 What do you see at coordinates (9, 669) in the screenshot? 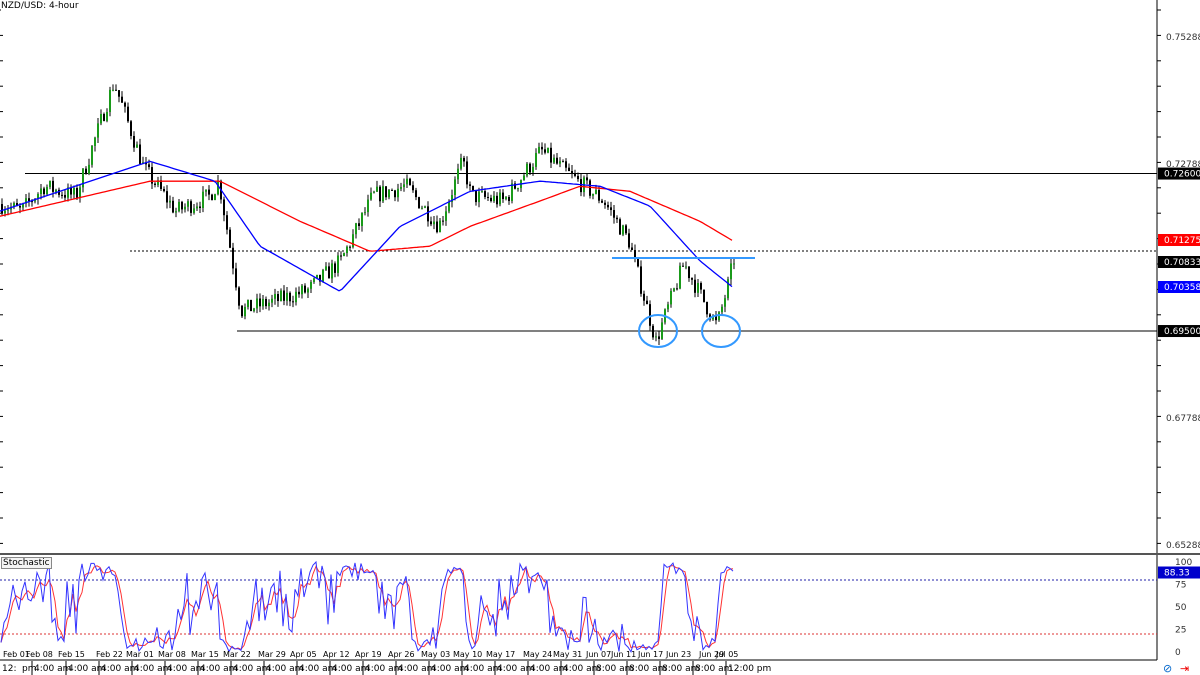
I see `x-time-label: 12:` at bounding box center [9, 669].